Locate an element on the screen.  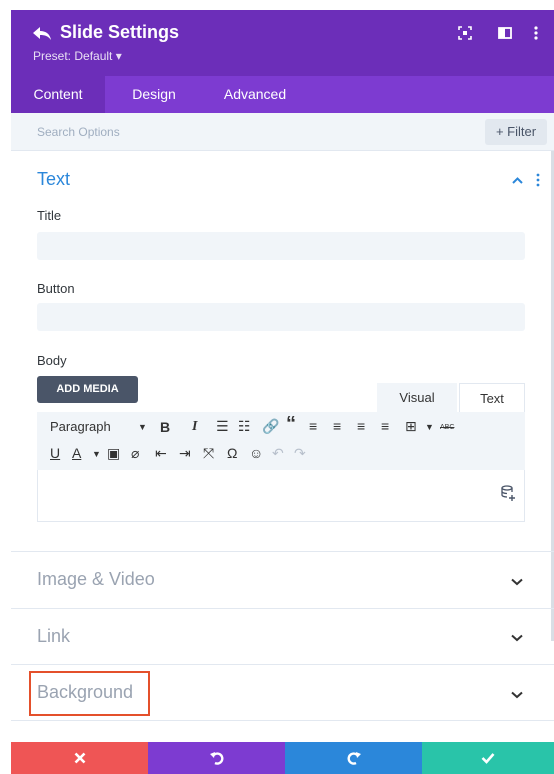
modal-title: Slide Settings is located at coordinates (120, 32).